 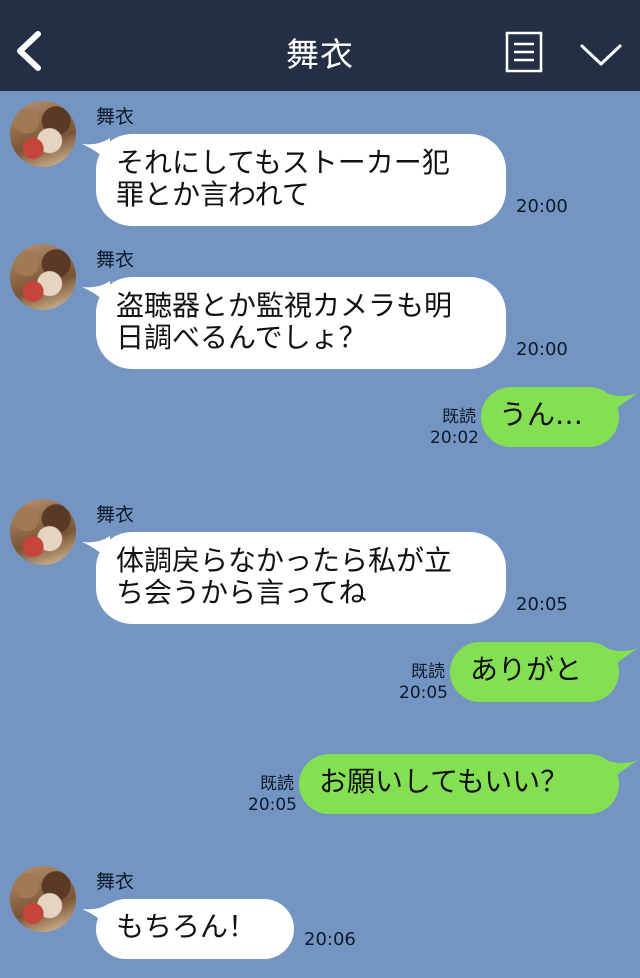 What do you see at coordinates (601, 53) in the screenshot?
I see `chevron-down-icon` at bounding box center [601, 53].